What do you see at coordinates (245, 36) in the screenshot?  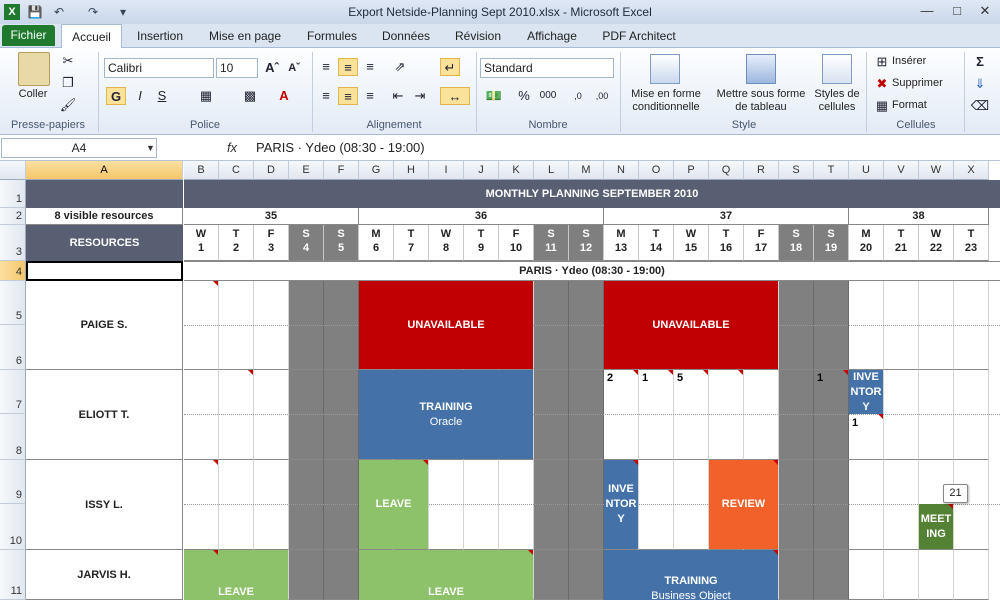 I see `tab-page-layout: Mise en page` at bounding box center [245, 36].